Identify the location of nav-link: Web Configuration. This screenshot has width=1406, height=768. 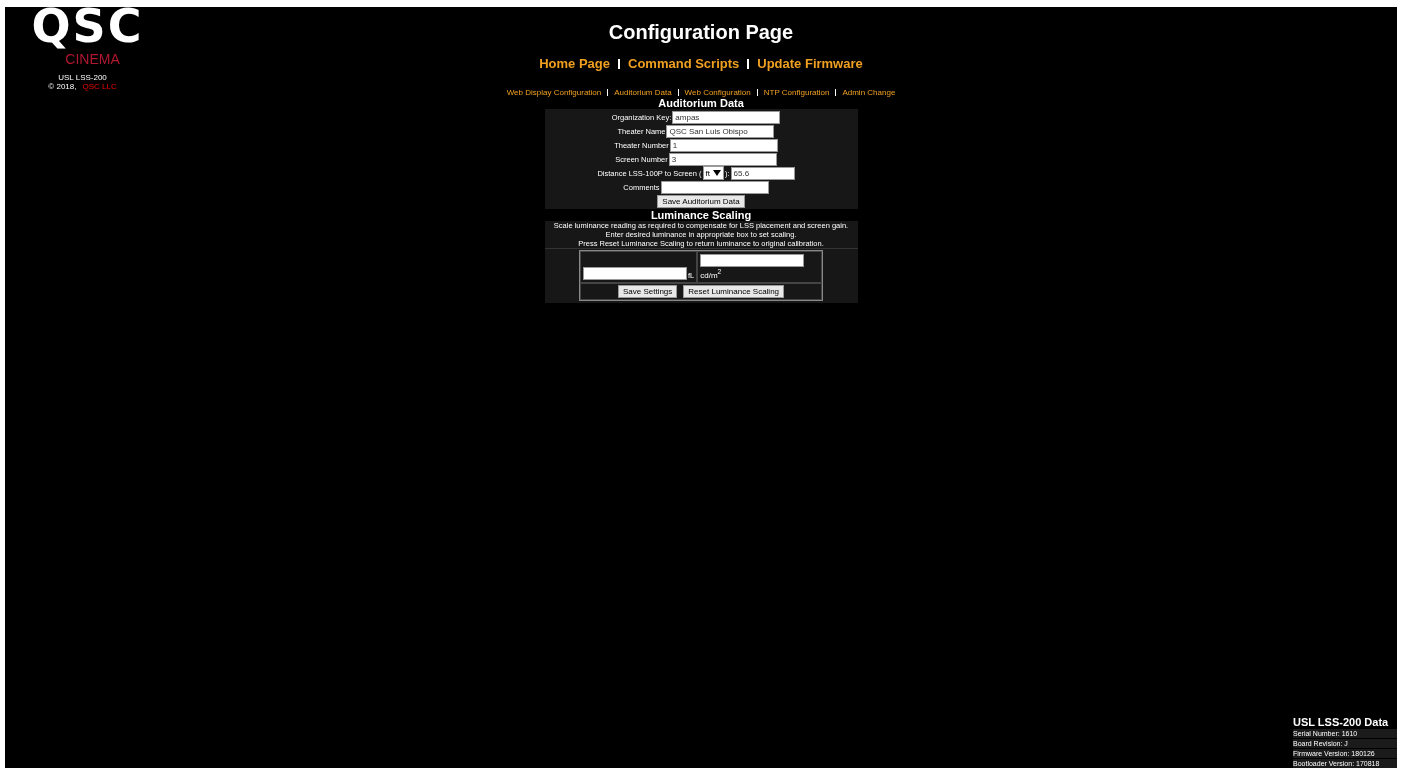
(717, 92).